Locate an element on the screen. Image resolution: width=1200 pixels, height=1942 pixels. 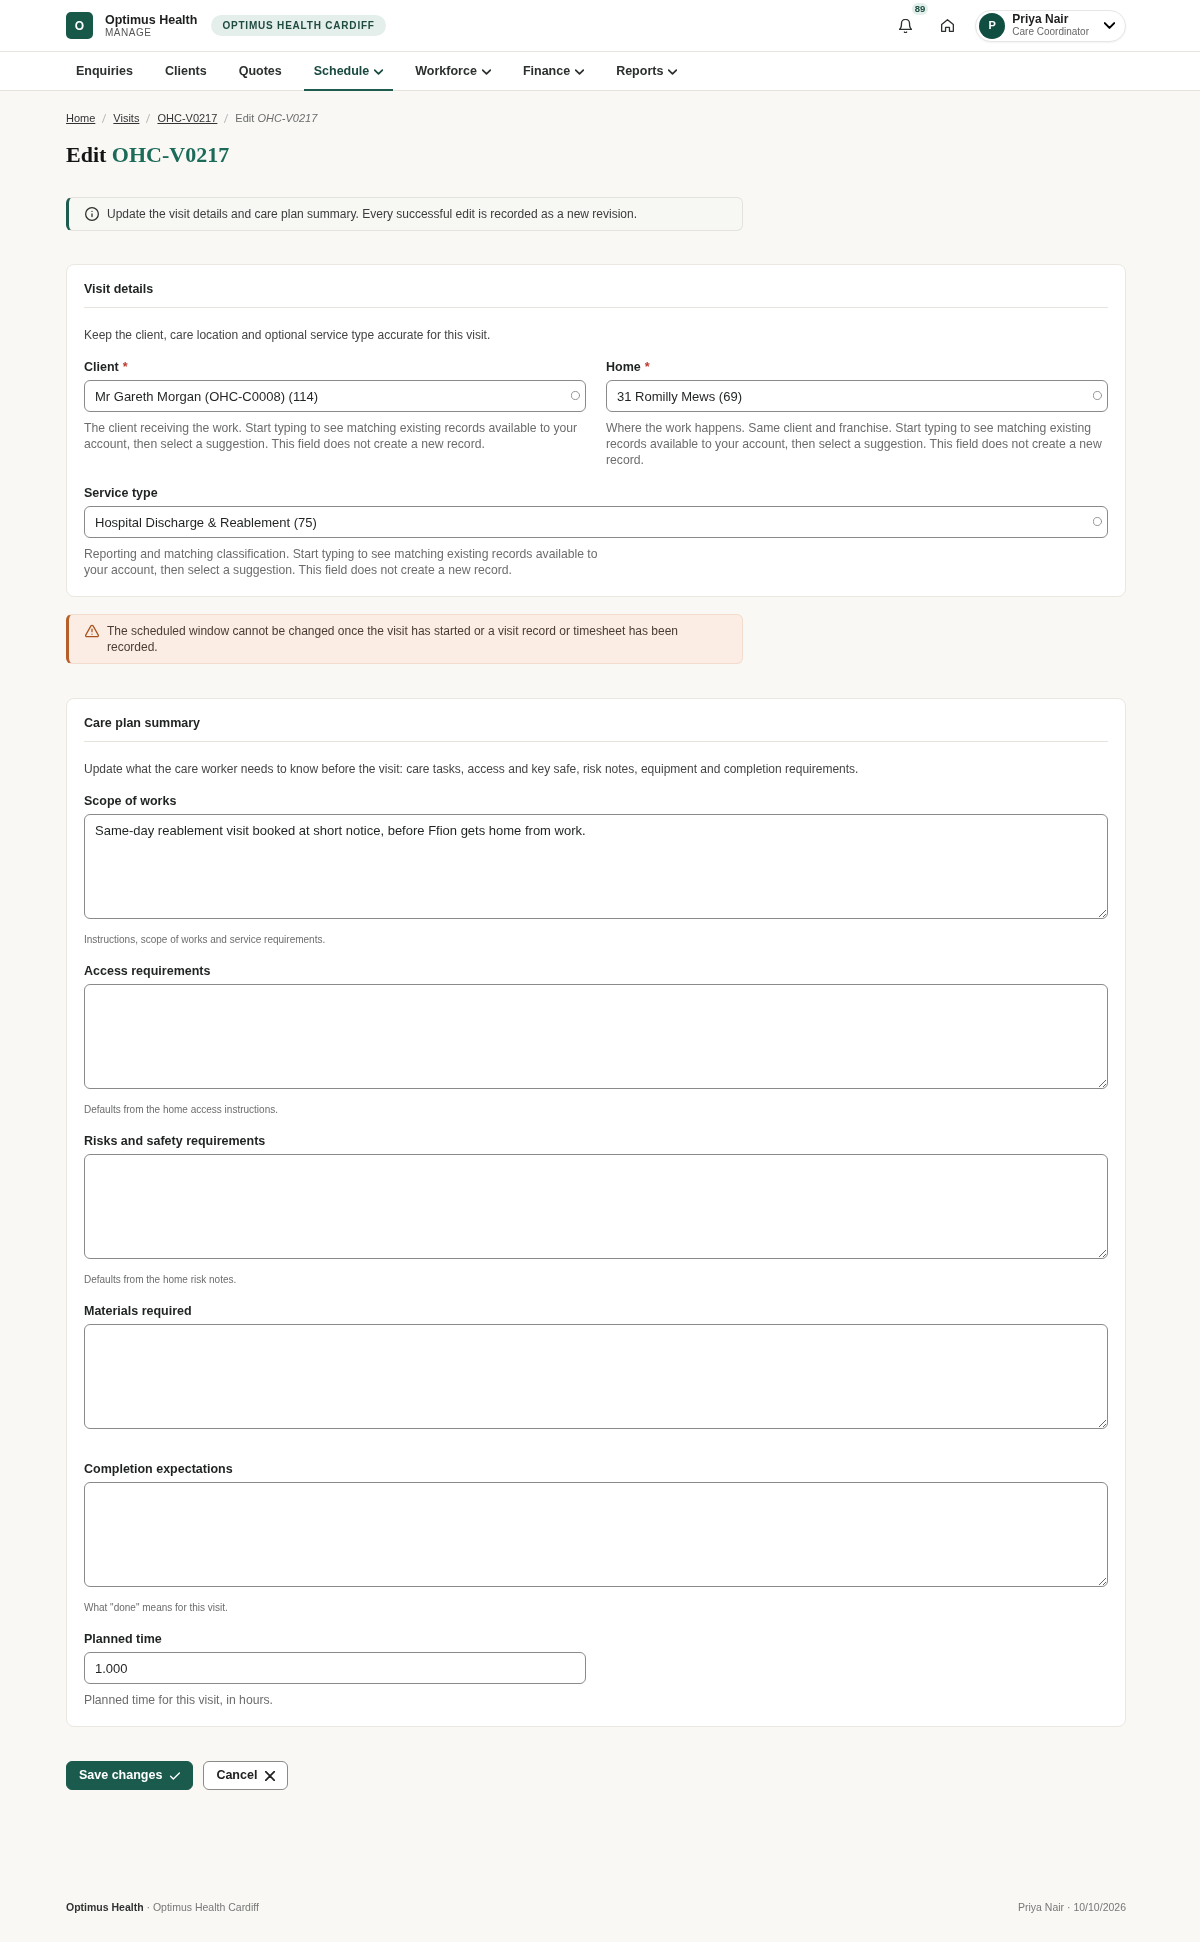
help-text: Defaults from the home risk notes. is located at coordinates (161, 1280).